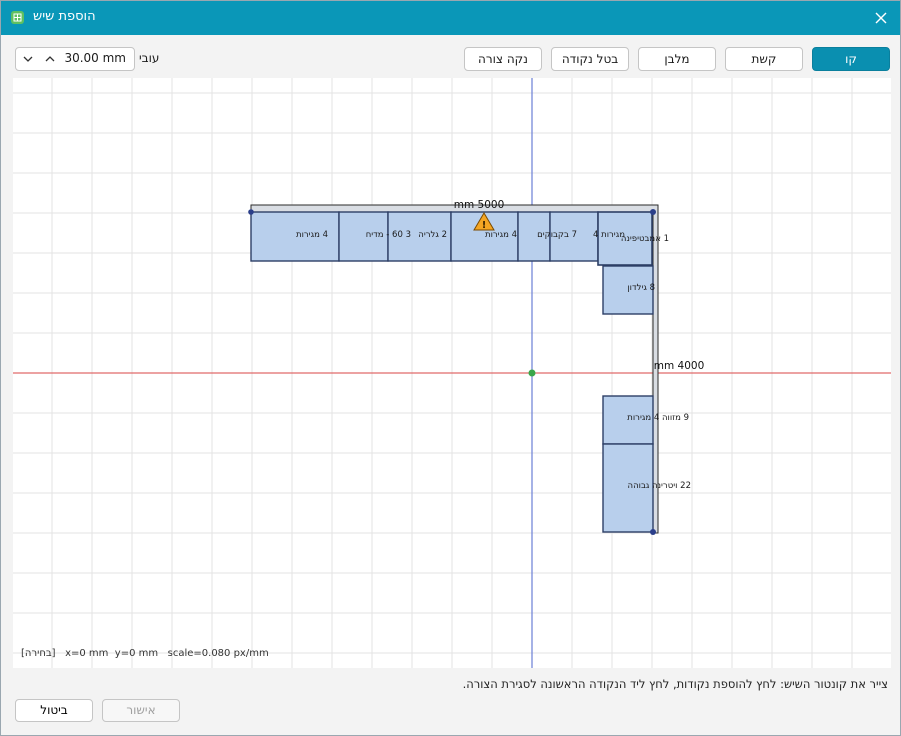 Image resolution: width=901 pixels, height=736 pixels. What do you see at coordinates (659, 486) in the screenshot?
I see `cabinet-label: 22 ויטרינה גבוהה` at bounding box center [659, 486].